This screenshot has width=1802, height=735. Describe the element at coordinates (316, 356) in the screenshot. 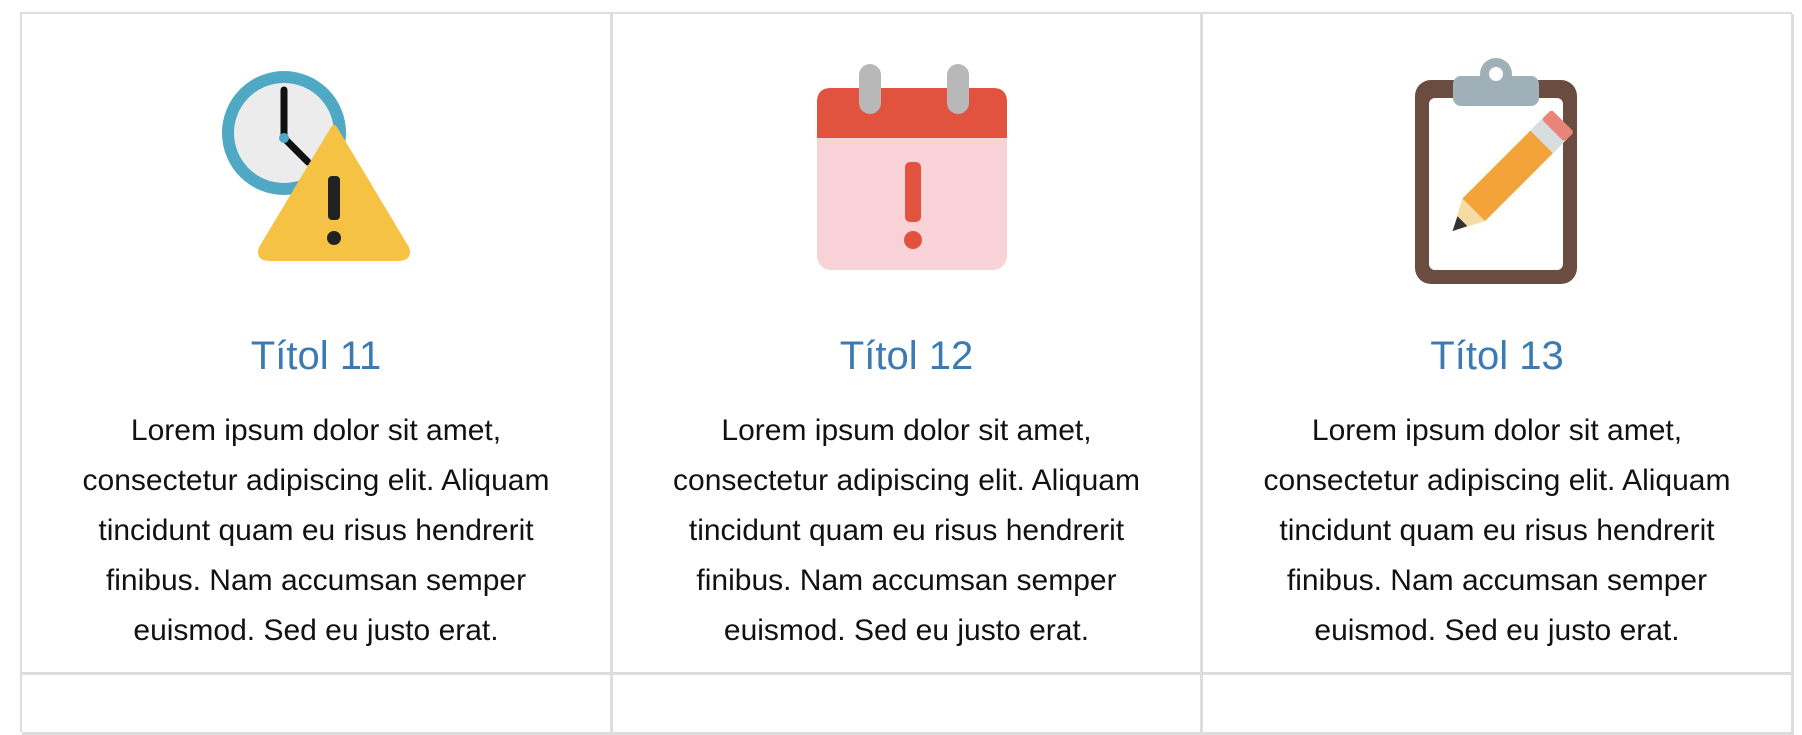

I see `card-title: Títol 11` at that location.